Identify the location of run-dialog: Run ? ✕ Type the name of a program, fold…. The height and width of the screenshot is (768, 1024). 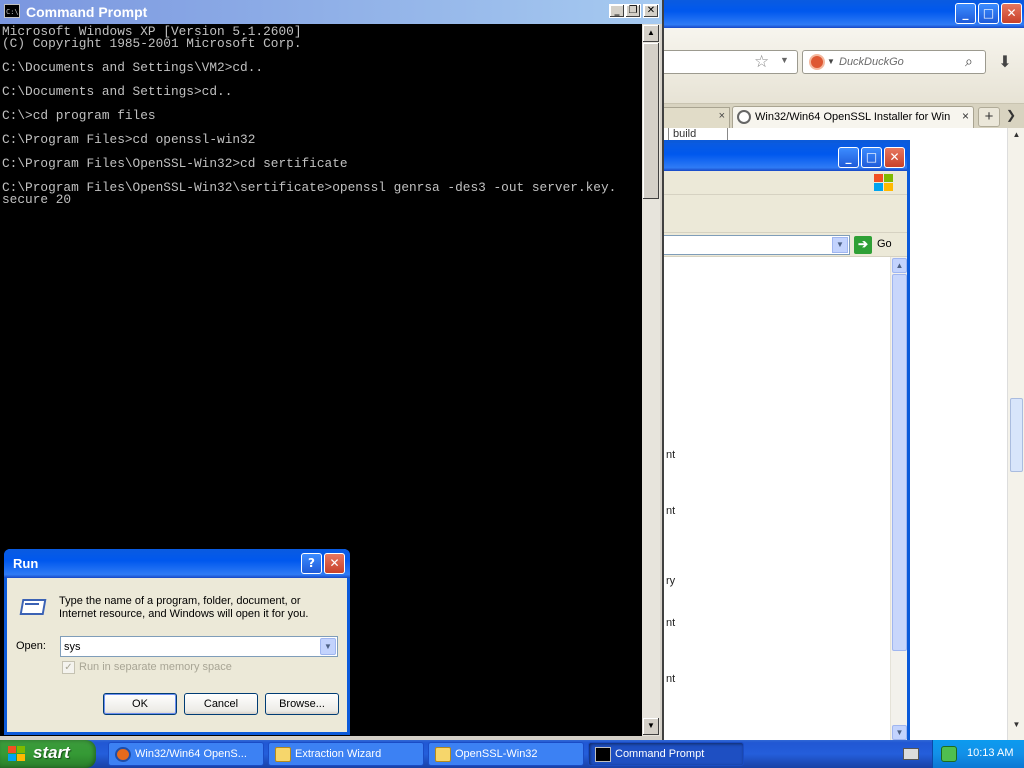
(177, 642).